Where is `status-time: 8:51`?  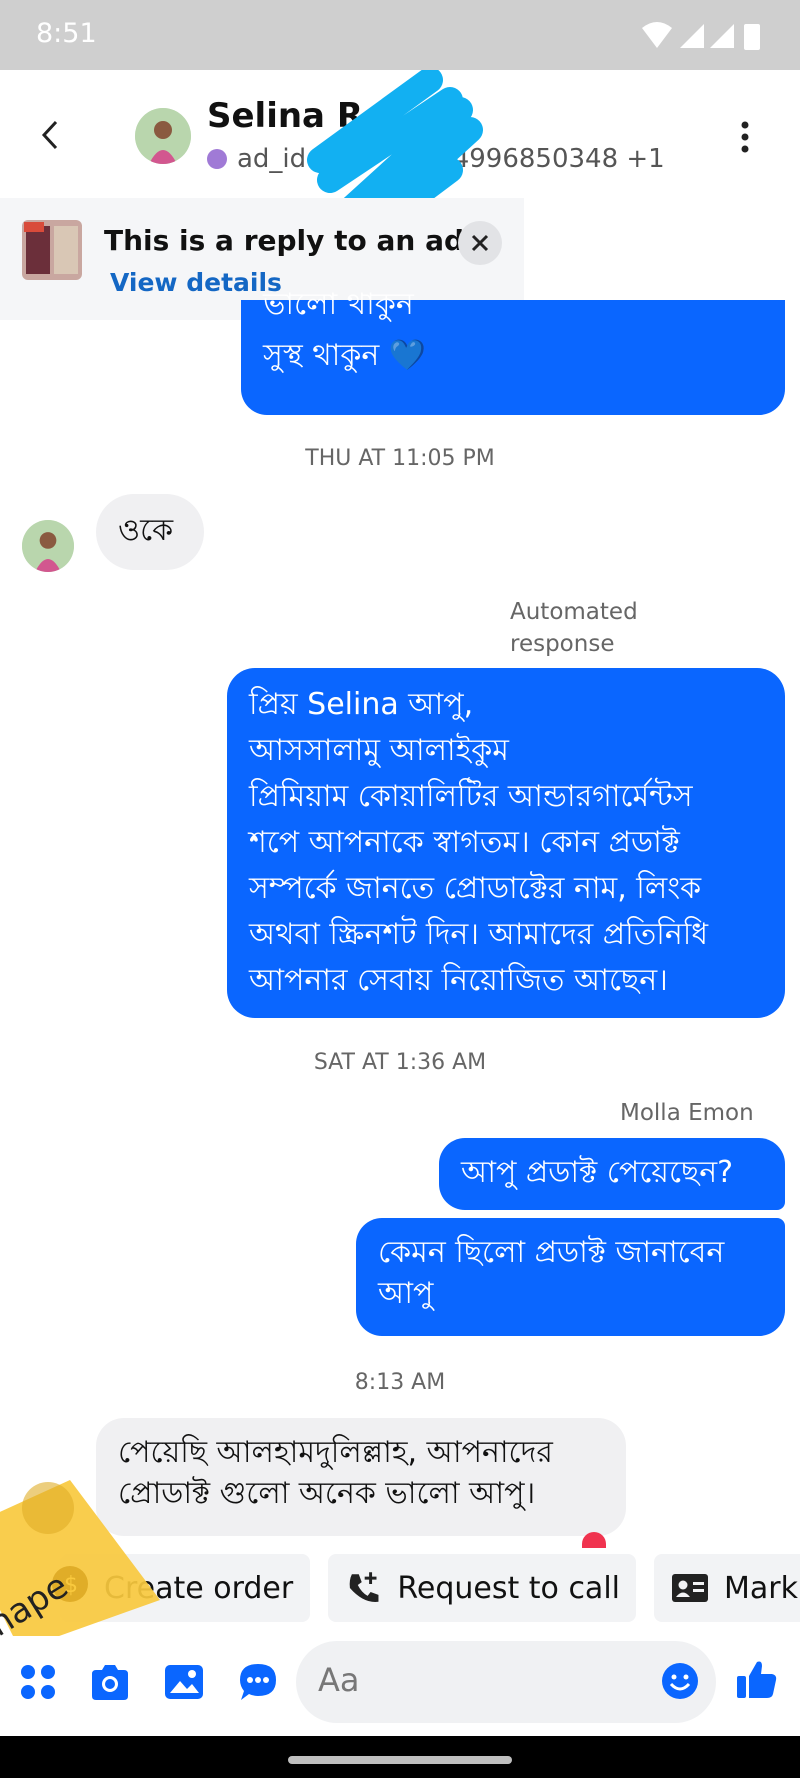
status-time: 8:51 is located at coordinates (66, 33).